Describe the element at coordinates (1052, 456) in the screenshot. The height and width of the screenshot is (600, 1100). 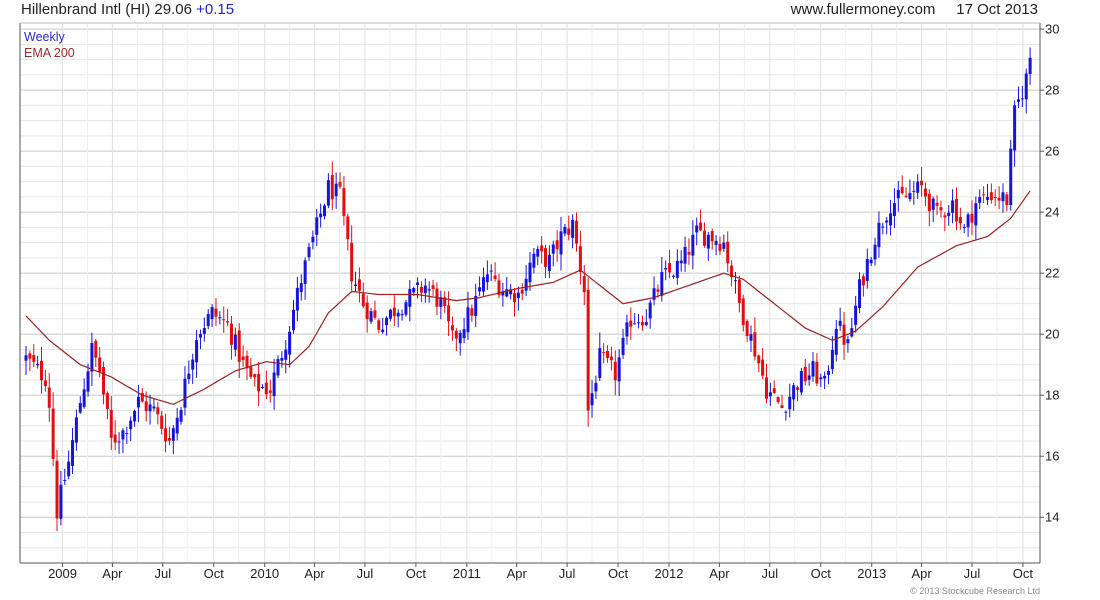
I see `y-tick-label: 16` at that location.